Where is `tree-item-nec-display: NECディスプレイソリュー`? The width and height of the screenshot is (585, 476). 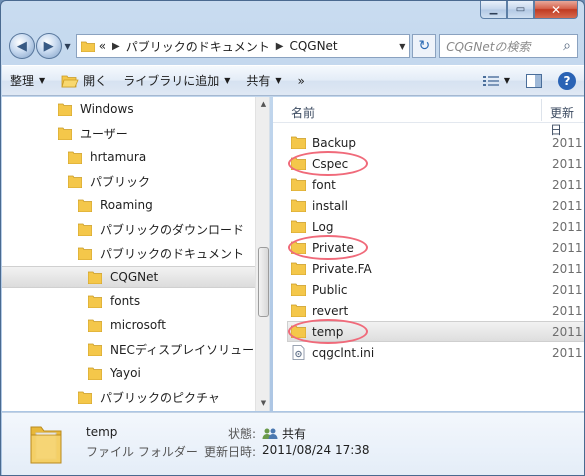 tree-item-nec-display: NECディスプレイソリュー is located at coordinates (171, 349).